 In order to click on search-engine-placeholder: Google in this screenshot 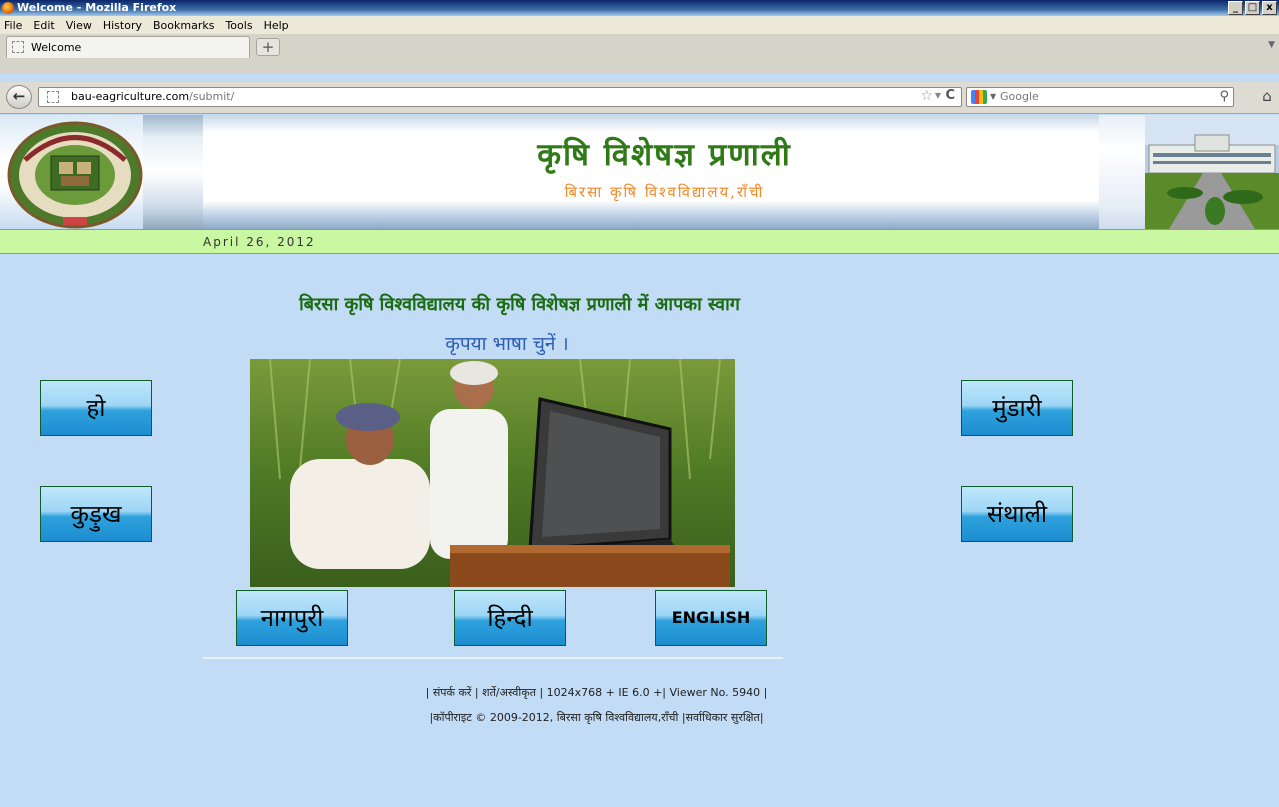, I will do `click(1019, 96)`.